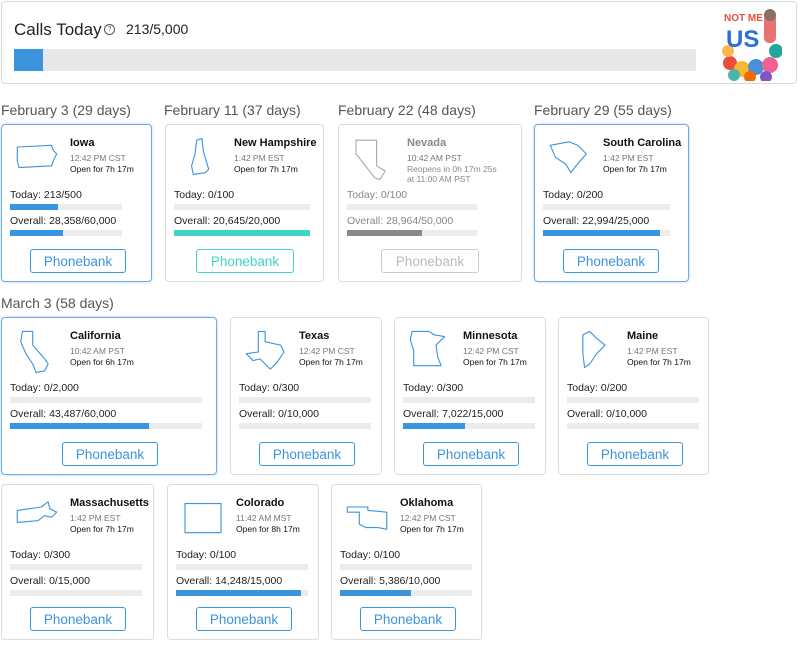  Describe the element at coordinates (78, 619) in the screenshot. I see `phonebank-button-massachusetts: Phonebank` at that location.